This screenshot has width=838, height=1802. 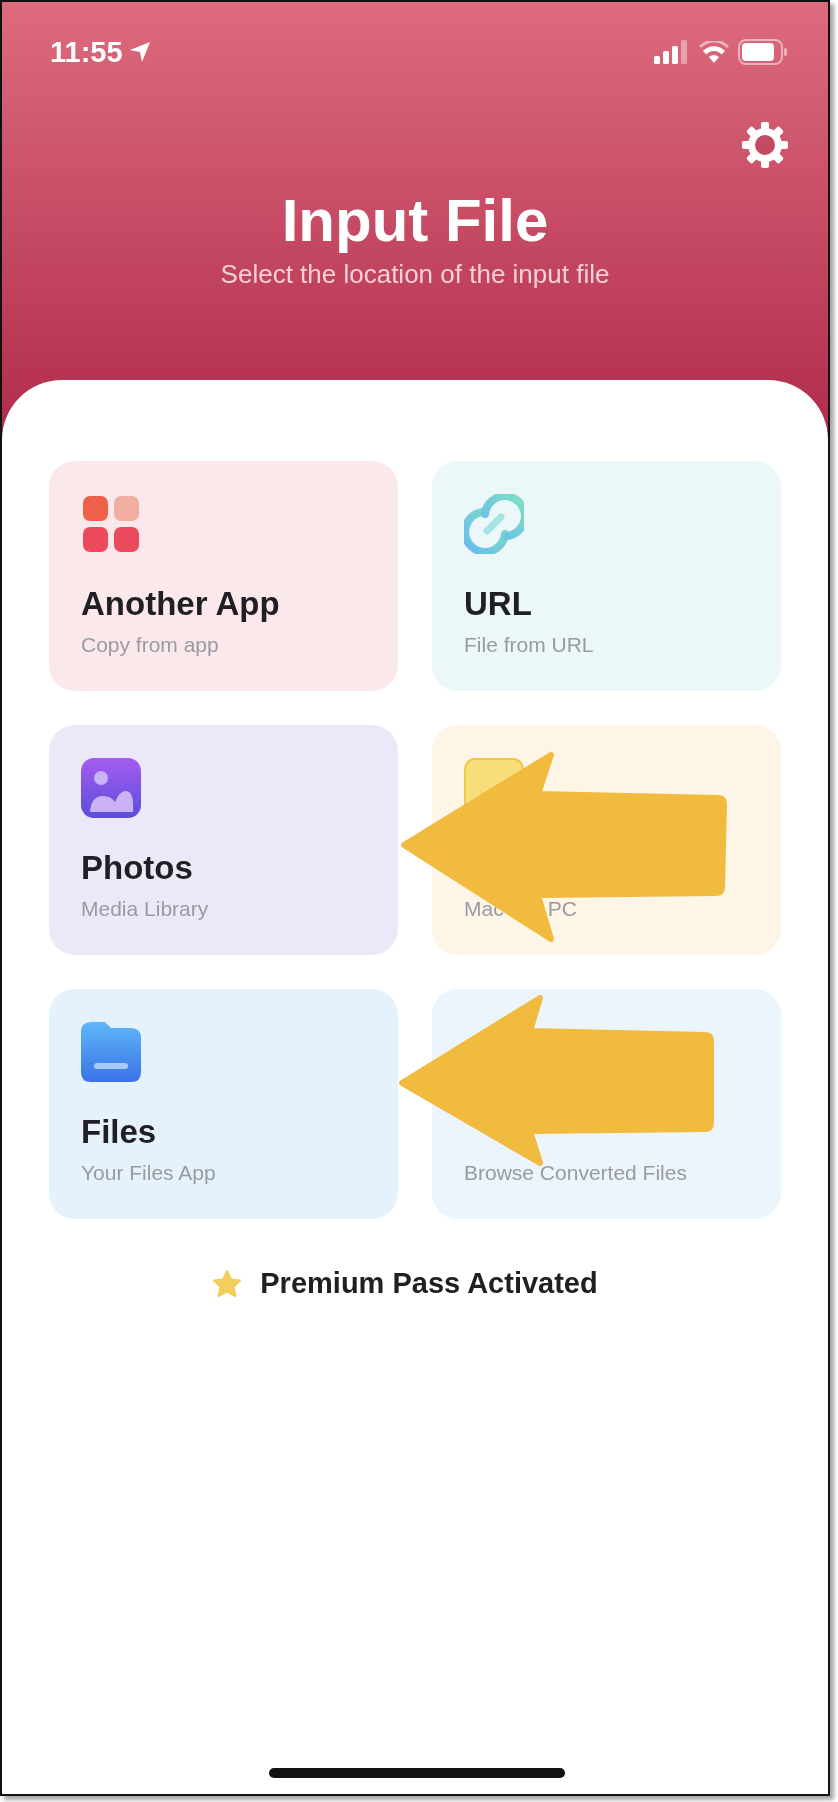 I want to click on card-subtitle: PC, so click(x=562, y=909).